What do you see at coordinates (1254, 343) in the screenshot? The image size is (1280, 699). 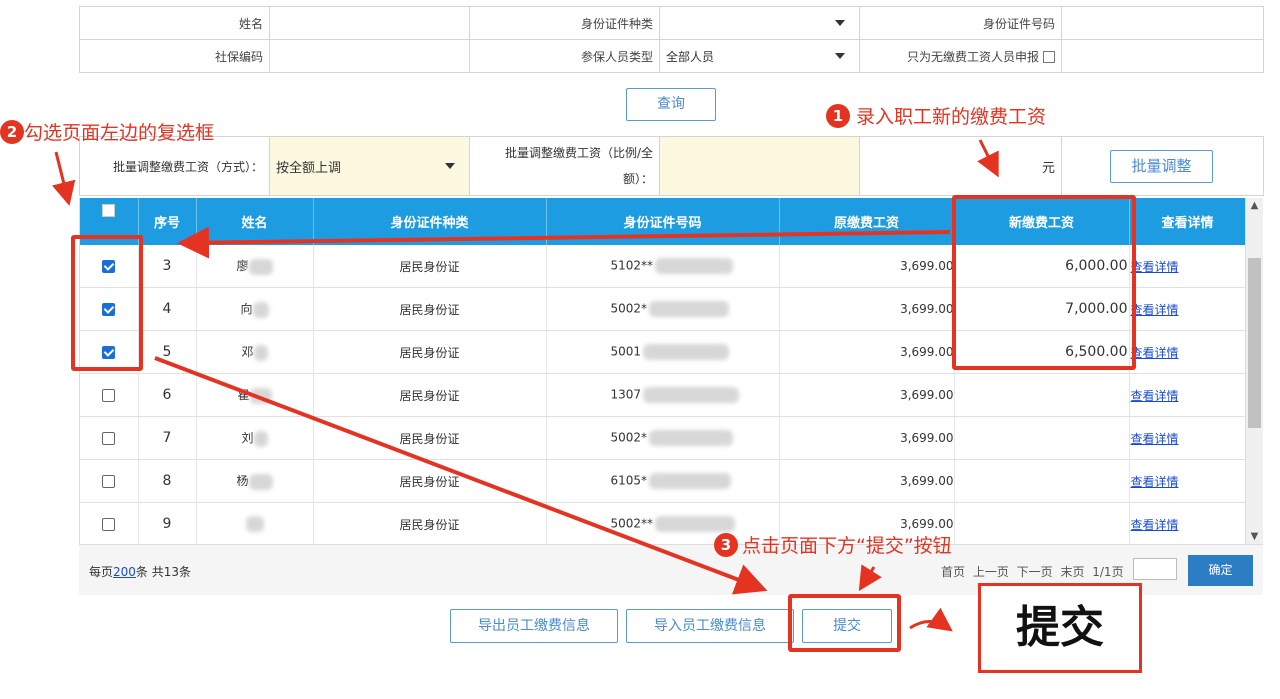 I see `scroll-thumb` at bounding box center [1254, 343].